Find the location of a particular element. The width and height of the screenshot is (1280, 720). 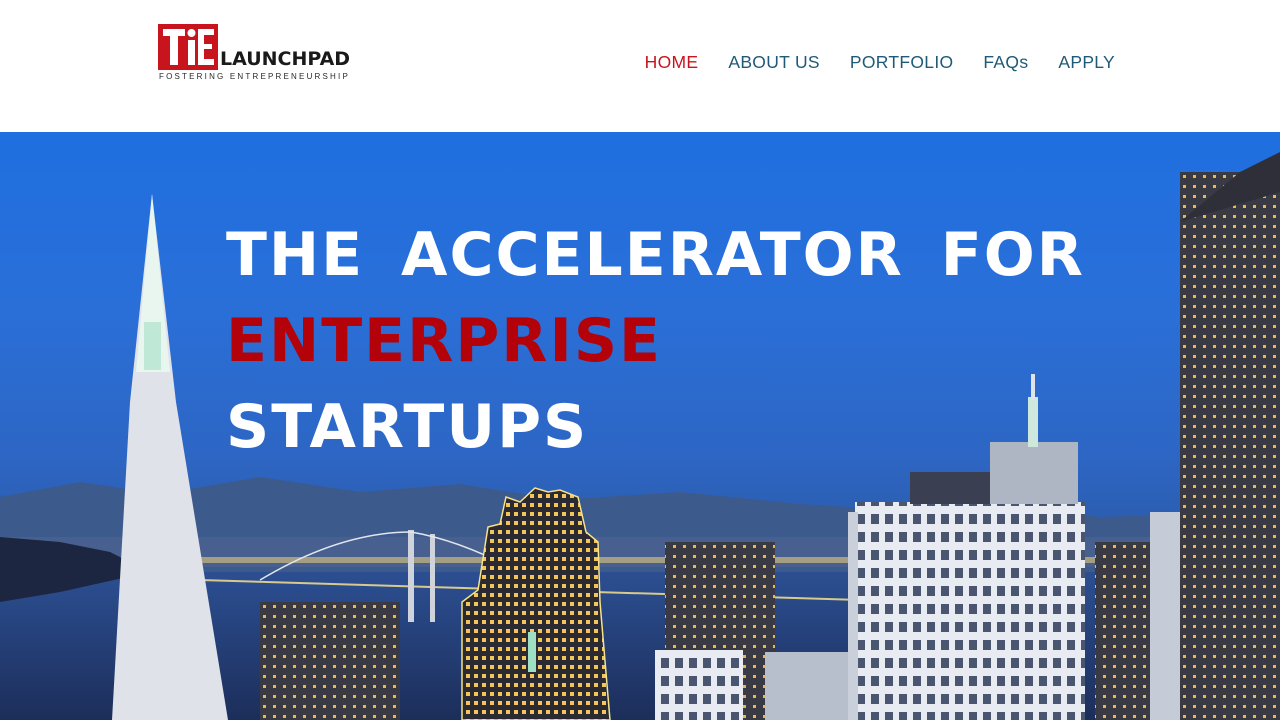

headline-line-1: THE ACCELERATOR FOR is located at coordinates (655, 255).